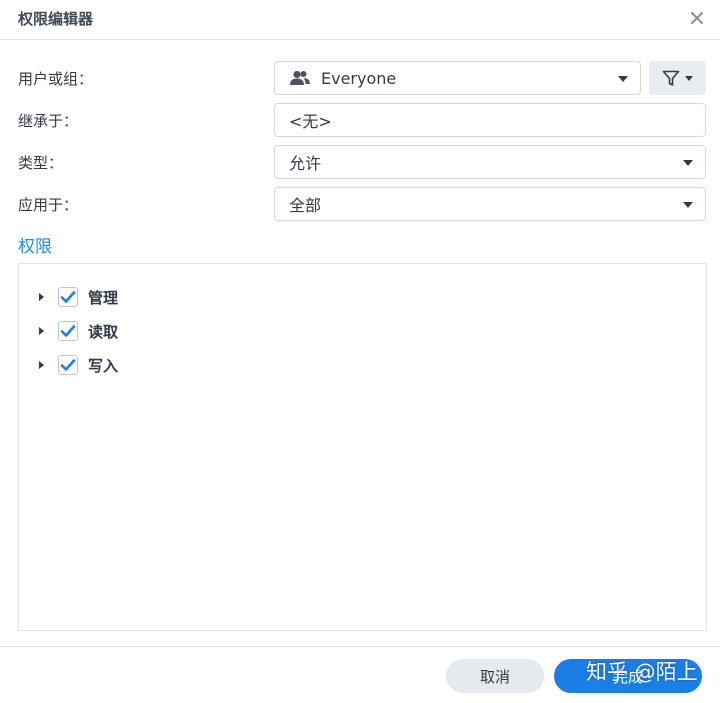 Image resolution: width=720 pixels, height=703 pixels. Describe the element at coordinates (671, 78) in the screenshot. I see `filter-icon` at that location.